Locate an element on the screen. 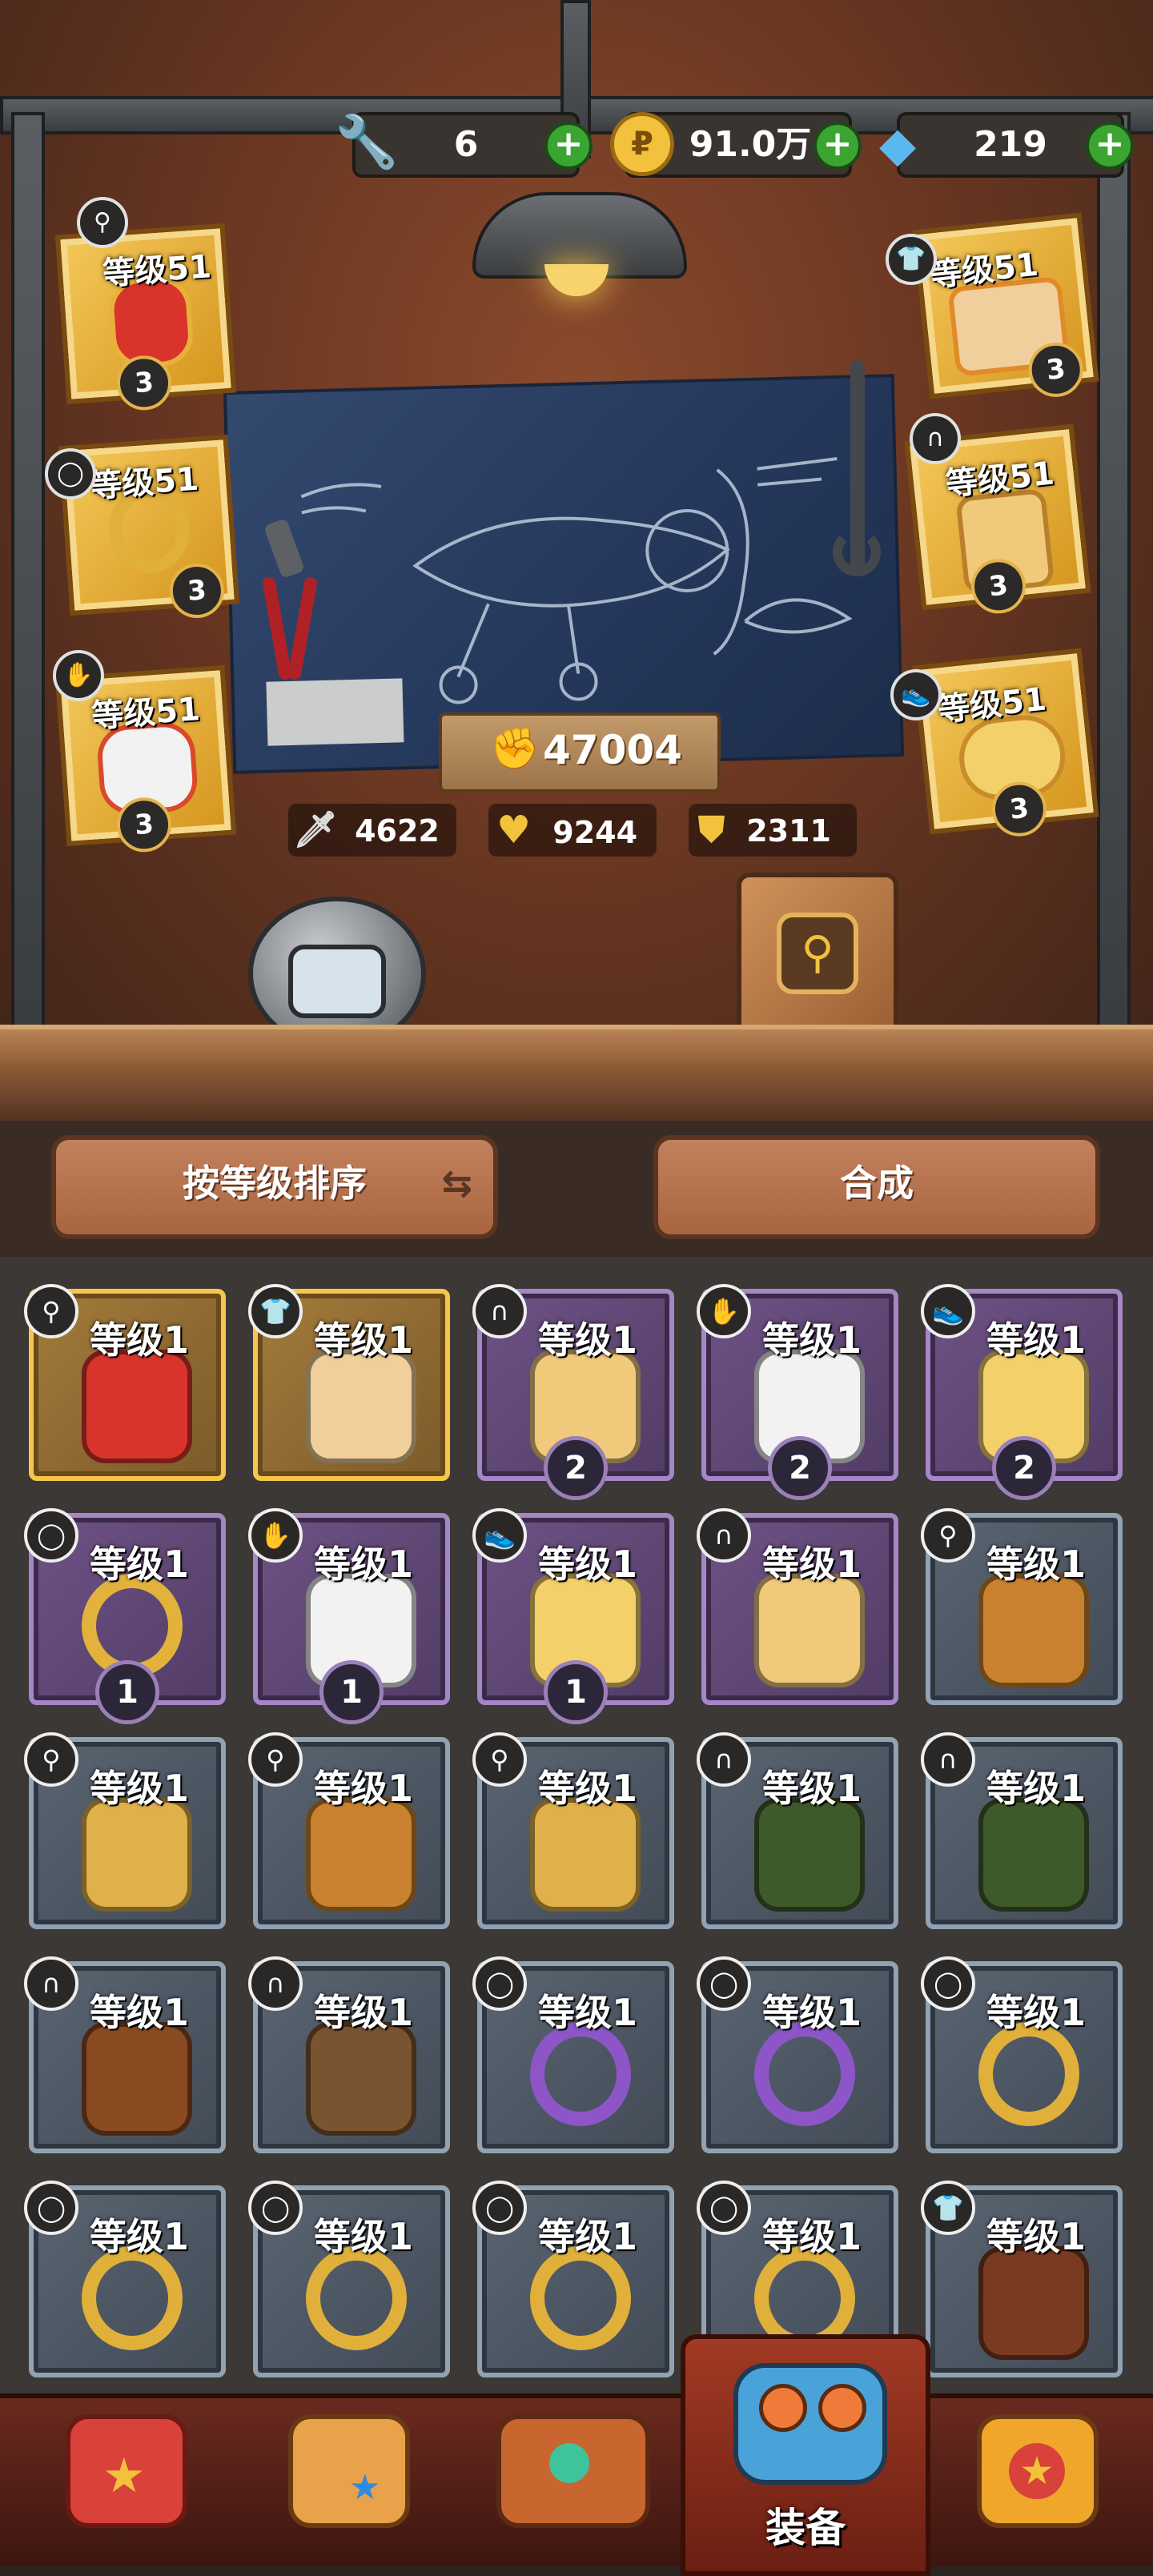  equip-slot-key: 等级51 3 is located at coordinates (146, 317).